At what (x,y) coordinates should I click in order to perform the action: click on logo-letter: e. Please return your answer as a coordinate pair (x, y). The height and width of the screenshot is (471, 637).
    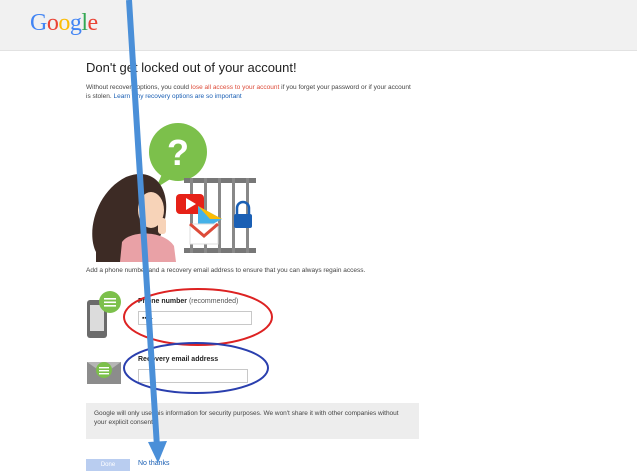
    Looking at the image, I should click on (93, 23).